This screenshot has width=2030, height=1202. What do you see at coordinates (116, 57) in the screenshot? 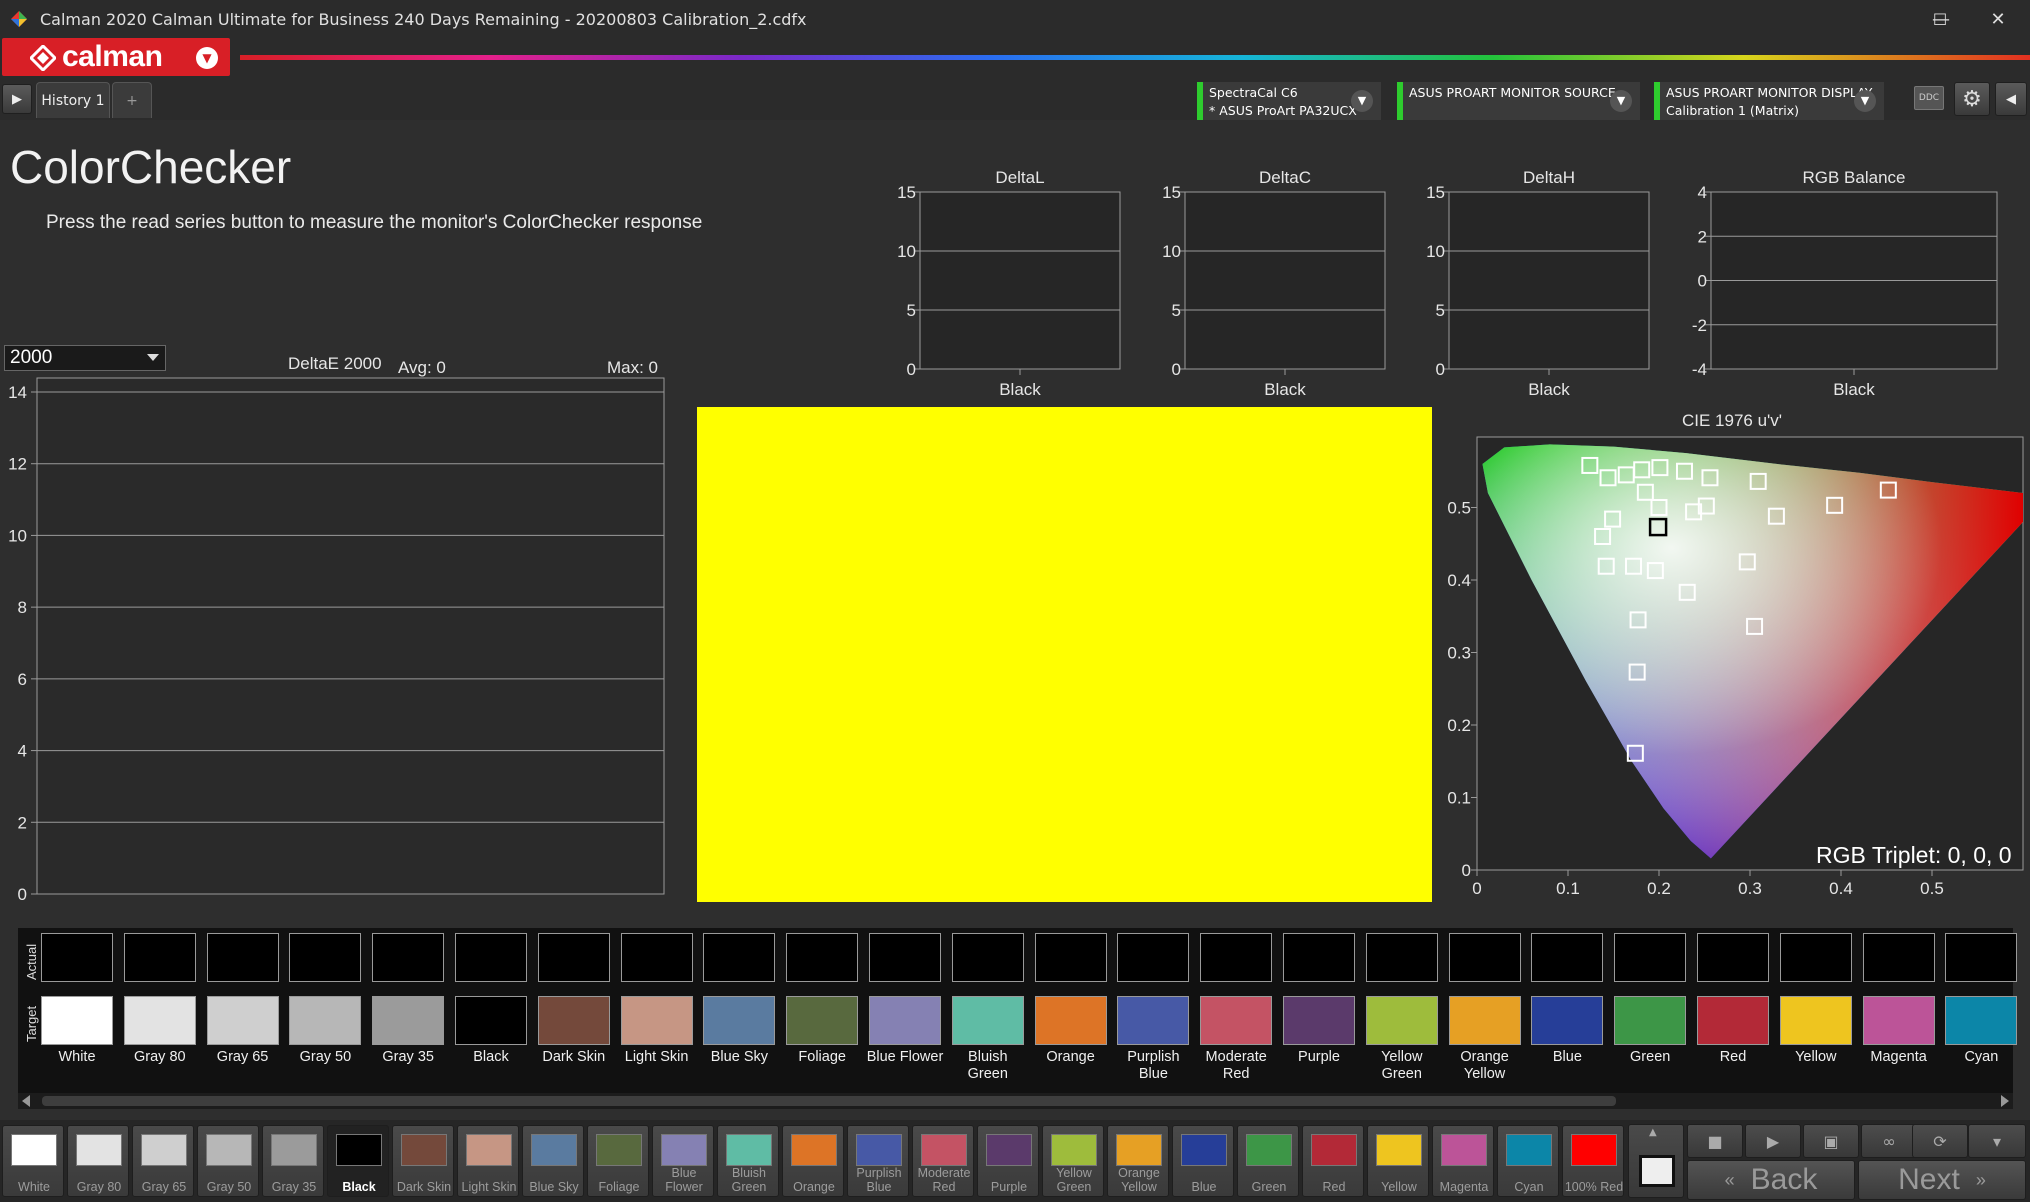
I see `calman-menu-button: calman ▼` at bounding box center [116, 57].